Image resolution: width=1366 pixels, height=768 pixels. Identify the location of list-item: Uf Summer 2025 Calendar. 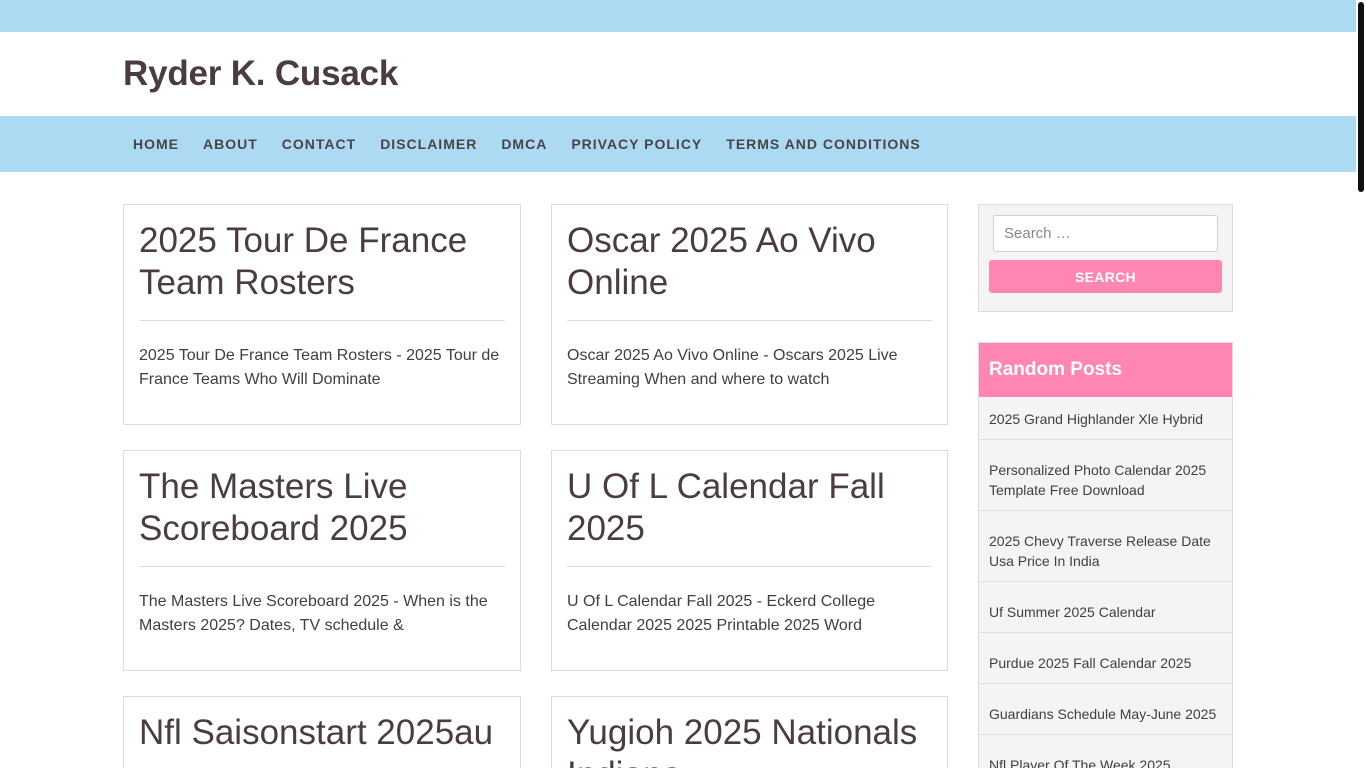
(1105, 607).